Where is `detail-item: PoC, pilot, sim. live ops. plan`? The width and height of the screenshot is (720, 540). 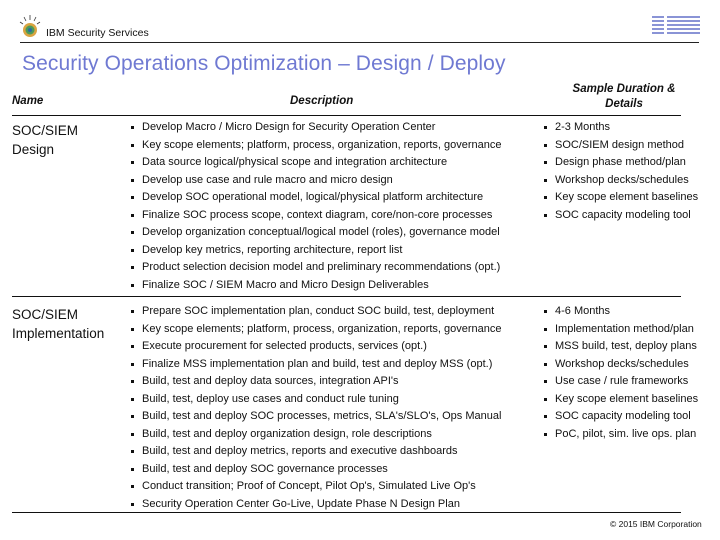 detail-item: PoC, pilot, sim. live ops. plan is located at coordinates (621, 435).